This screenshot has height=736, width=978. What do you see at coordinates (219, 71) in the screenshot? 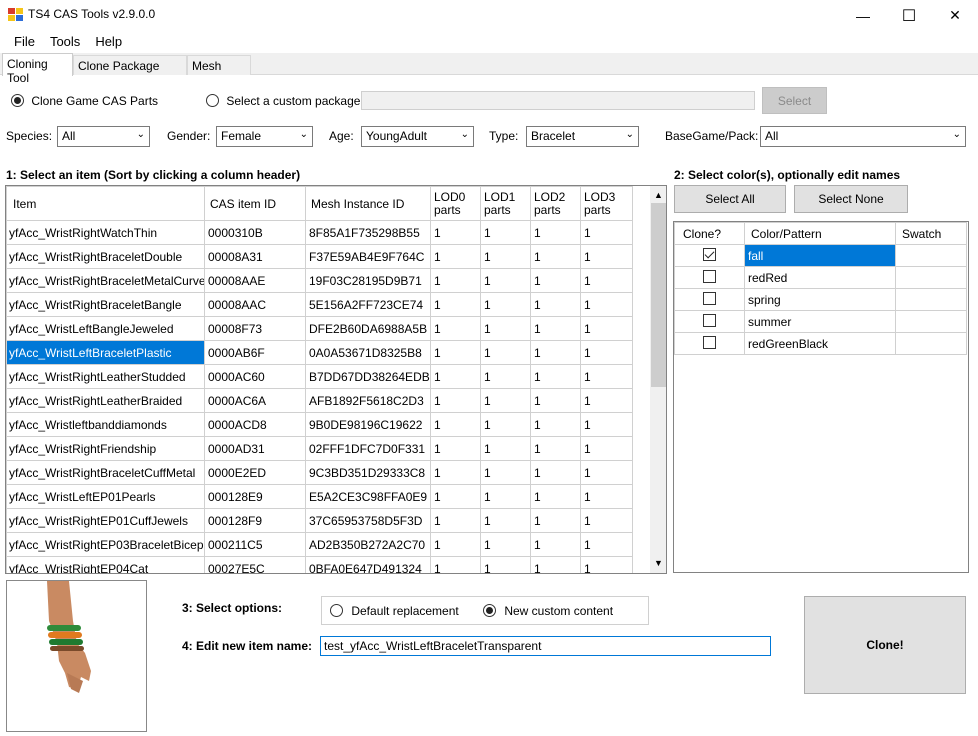
I see `tab-mesh-tools: Mesh Tools` at bounding box center [219, 71].